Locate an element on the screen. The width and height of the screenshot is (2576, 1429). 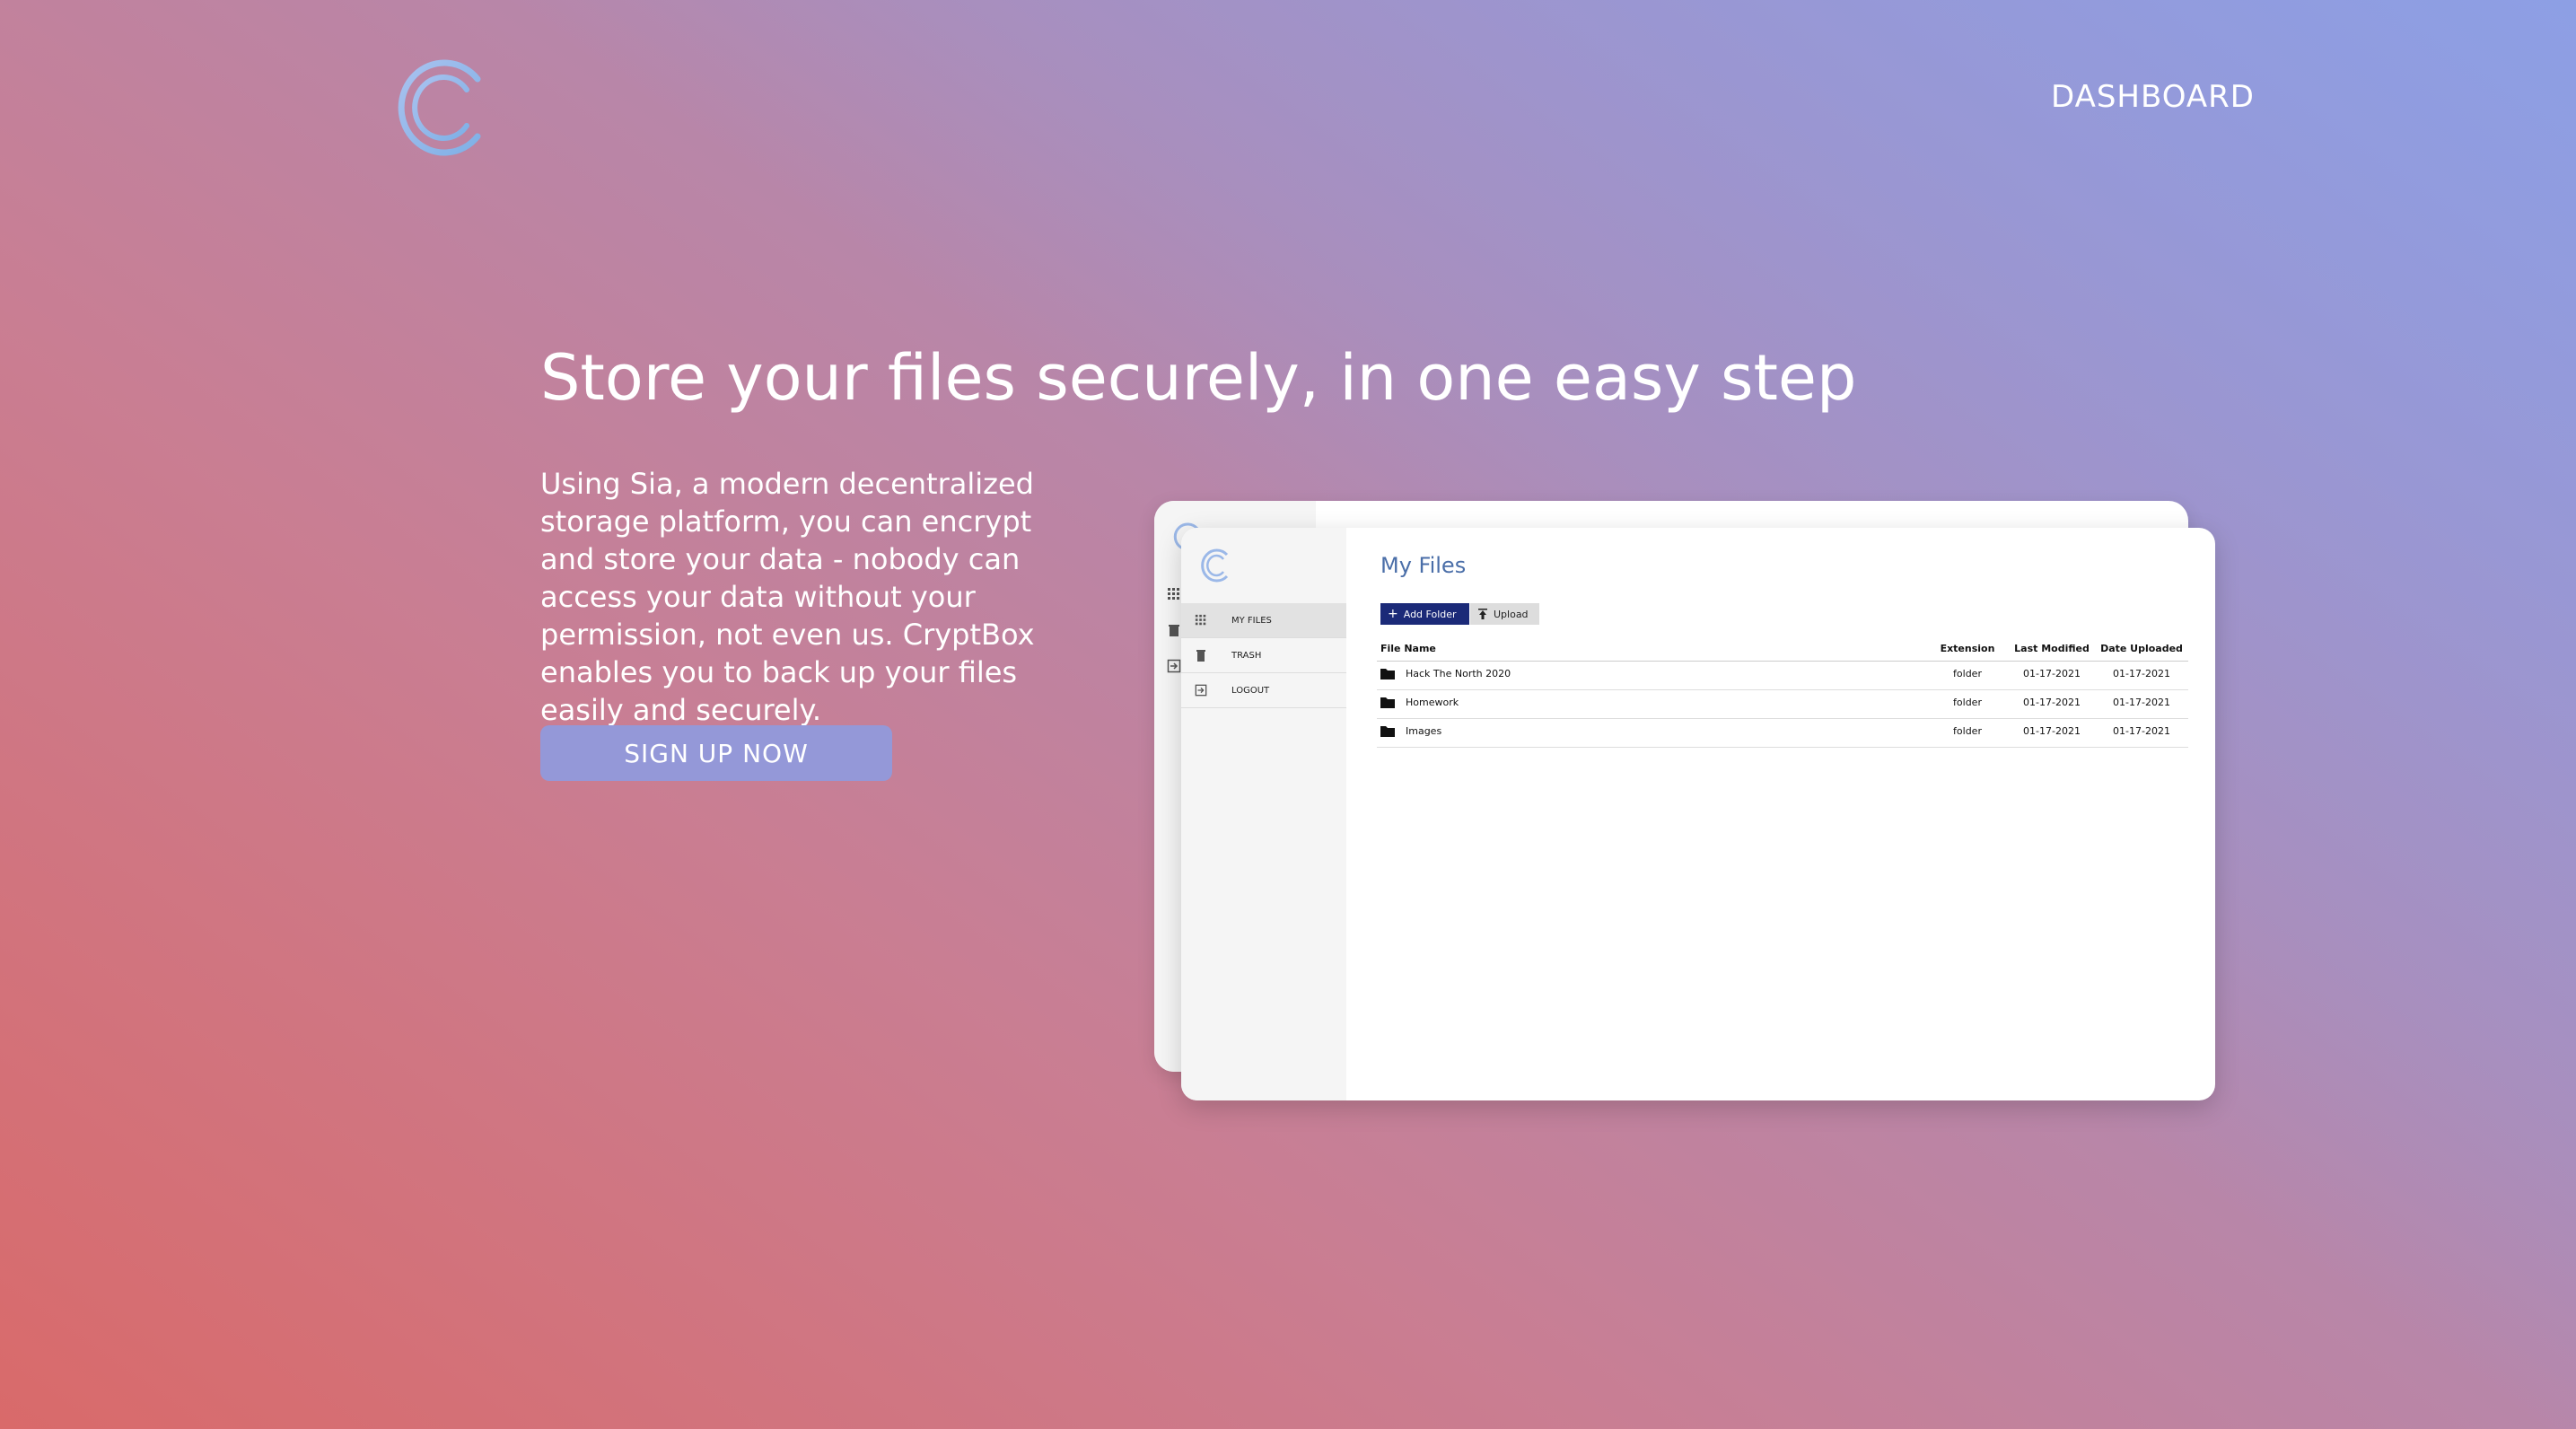
sidebar-item-label: LOGOUT is located at coordinates (1250, 690).